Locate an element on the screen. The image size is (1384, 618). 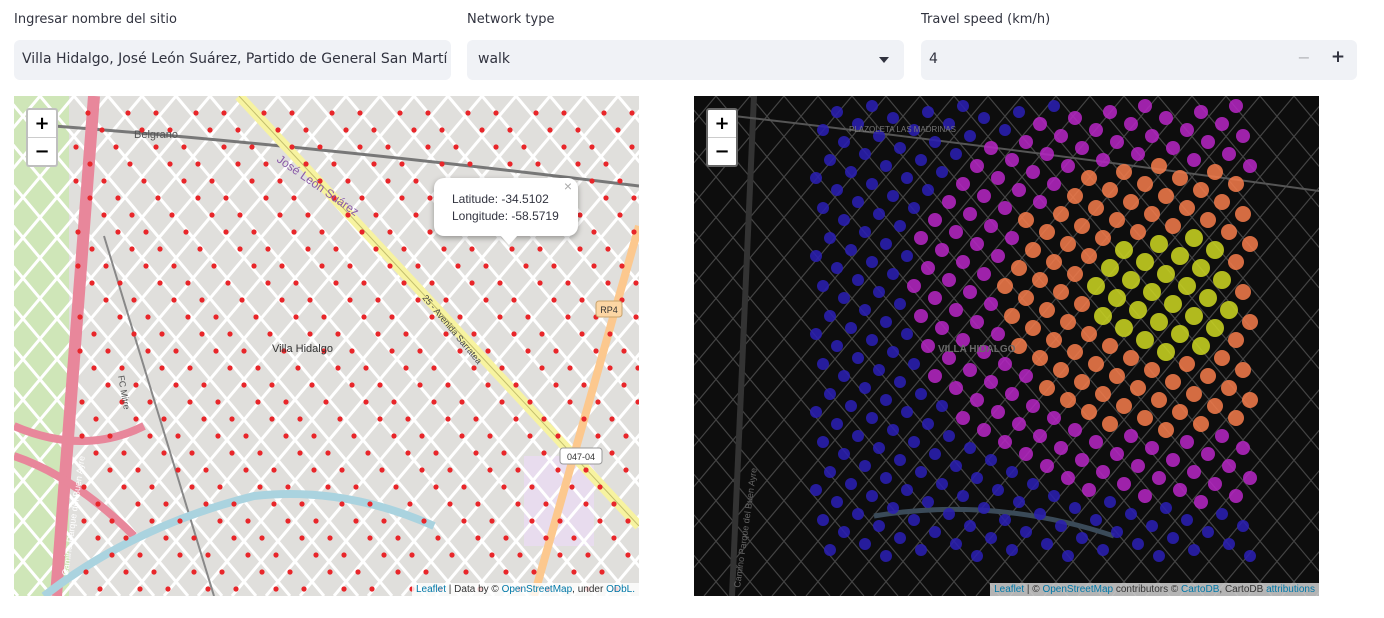
speed-number-input: 4 − + is located at coordinates (1139, 60).